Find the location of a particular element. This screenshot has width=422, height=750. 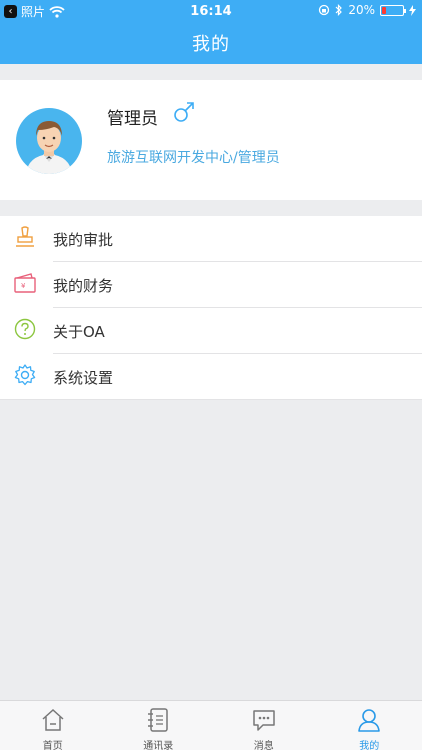

bottom-tab-bar: 首页 通讯录 消息 我的 is located at coordinates (211, 725).